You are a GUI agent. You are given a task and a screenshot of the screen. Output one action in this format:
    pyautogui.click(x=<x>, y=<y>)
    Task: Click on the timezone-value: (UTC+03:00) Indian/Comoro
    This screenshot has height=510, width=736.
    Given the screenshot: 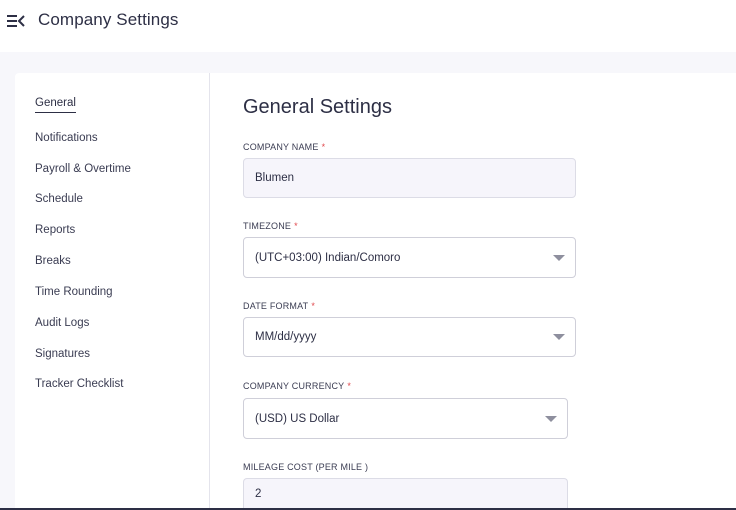 What is the action you would take?
    pyautogui.click(x=328, y=257)
    